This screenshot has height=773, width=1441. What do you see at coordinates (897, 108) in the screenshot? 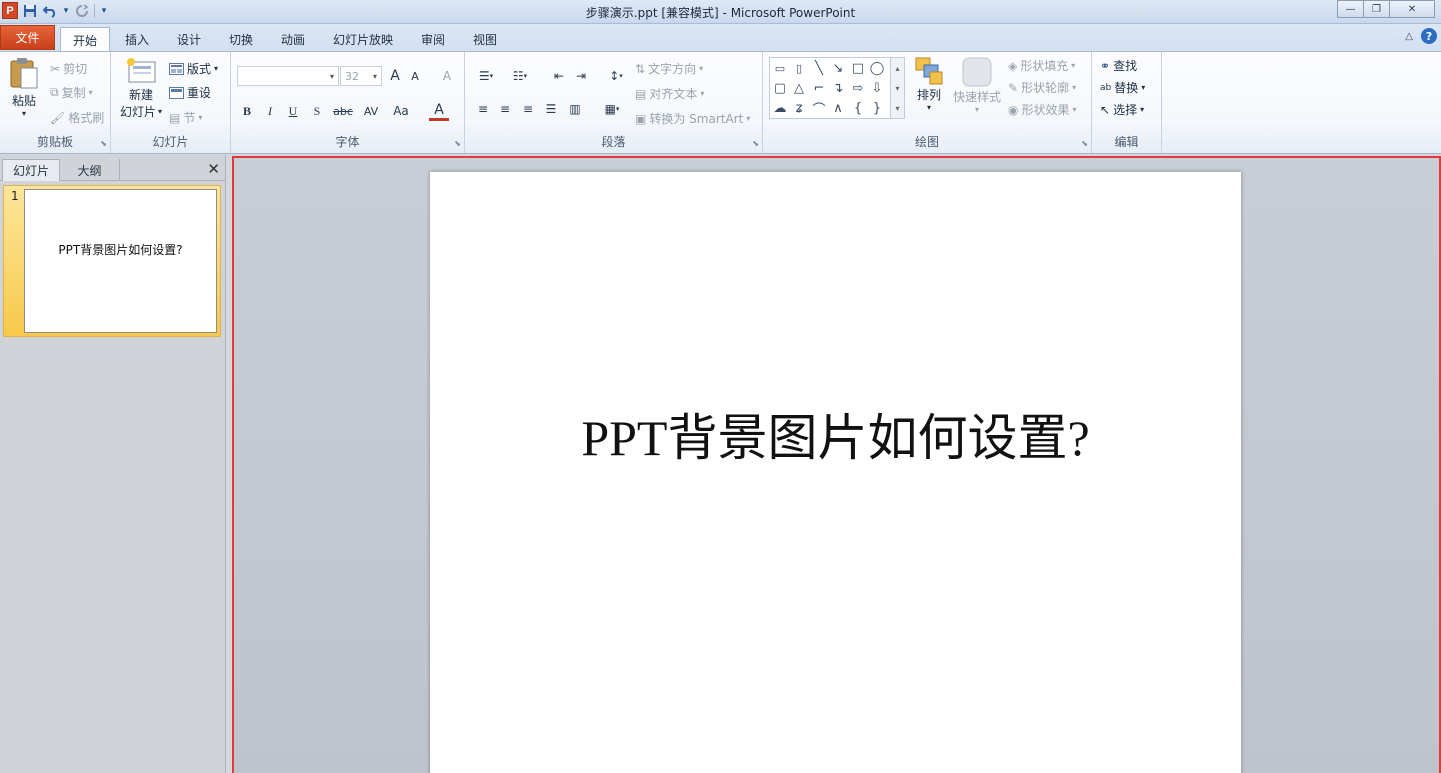
I see `gallery-more-icon: ▾` at bounding box center [897, 108].